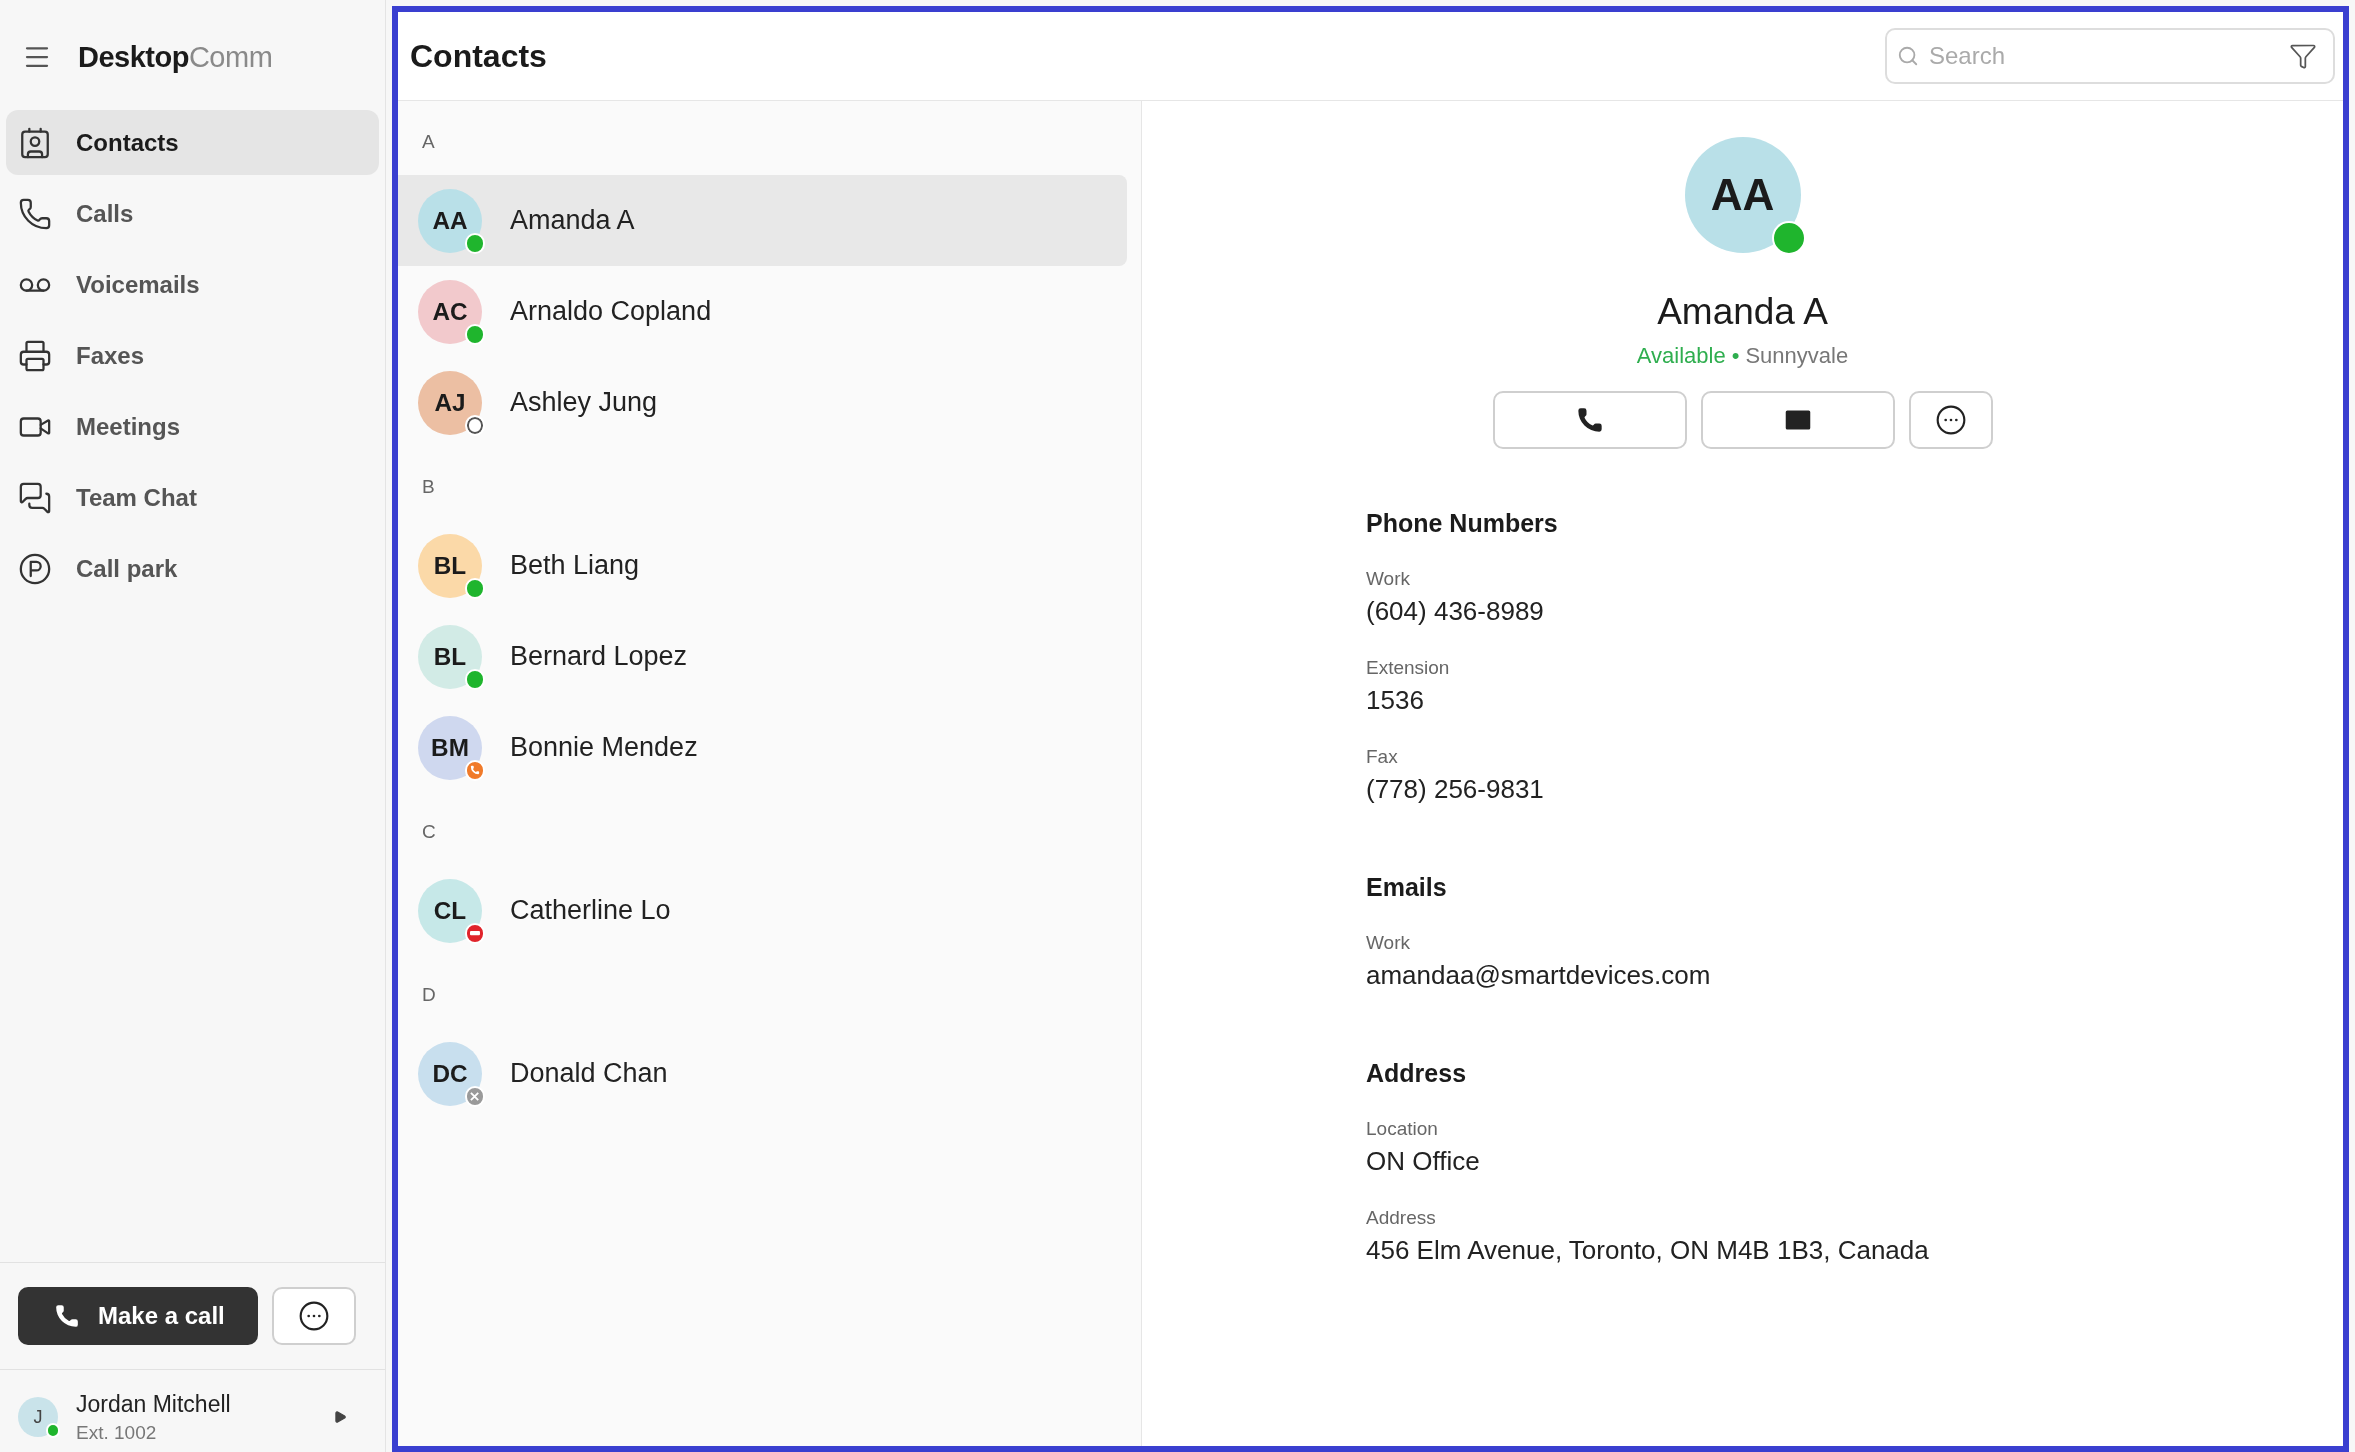 This screenshot has height=1452, width=2355. What do you see at coordinates (154, 1404) in the screenshot?
I see `user-name: Jordan Mitchell` at bounding box center [154, 1404].